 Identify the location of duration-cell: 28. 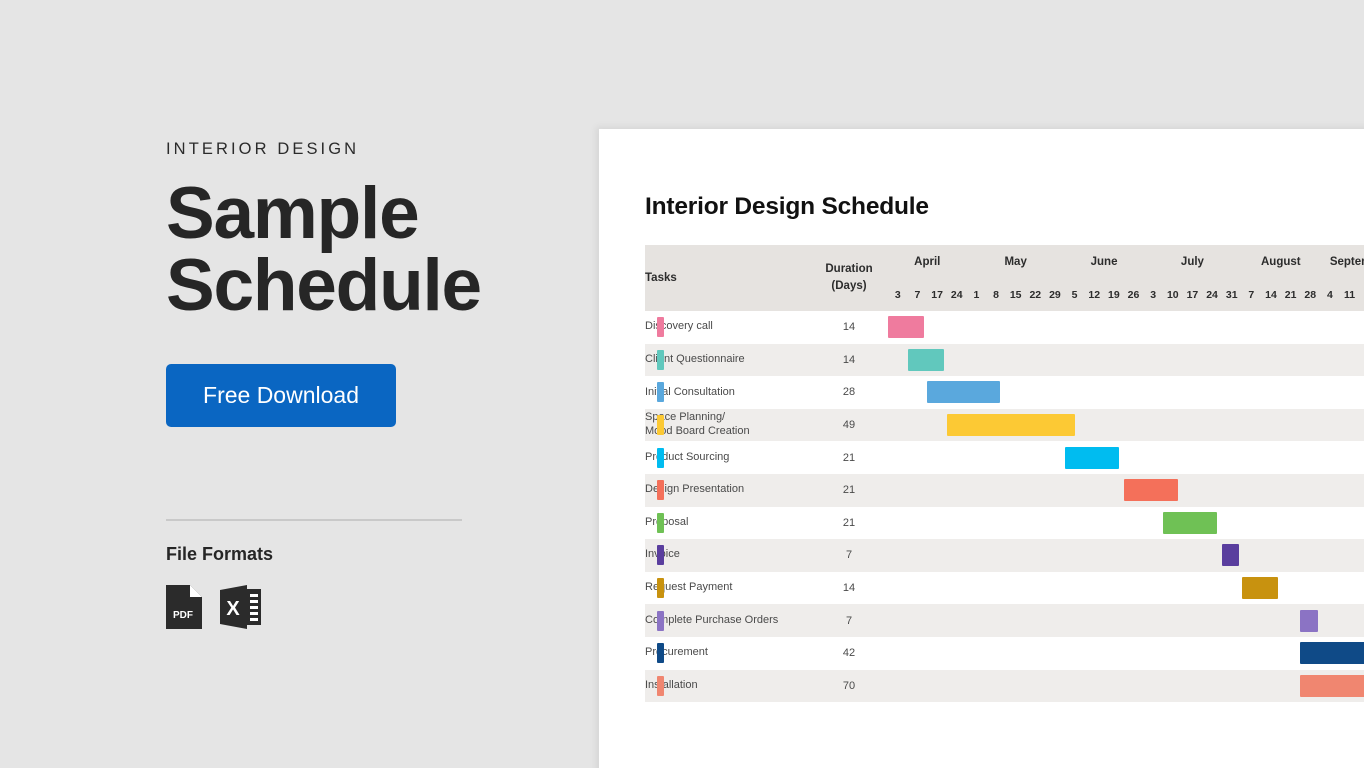
(849, 392).